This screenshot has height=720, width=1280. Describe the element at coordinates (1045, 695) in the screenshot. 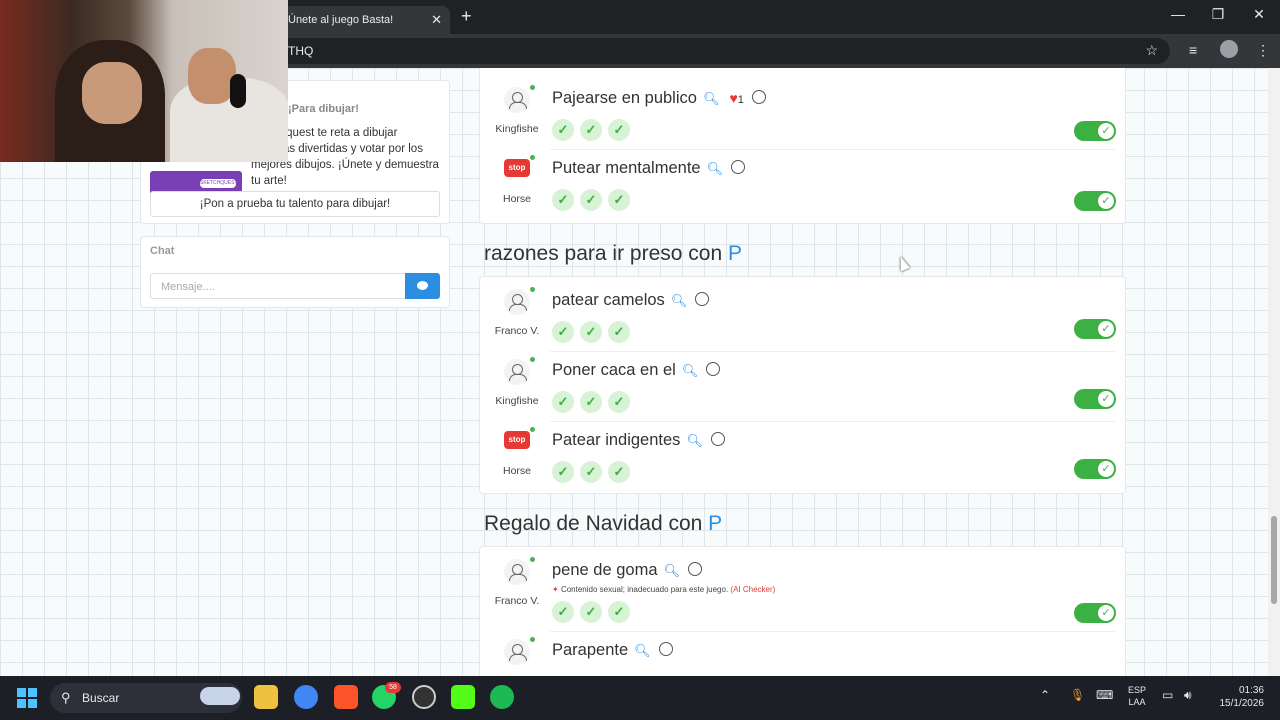

I see `chevron-up-icon: ⌃` at that location.